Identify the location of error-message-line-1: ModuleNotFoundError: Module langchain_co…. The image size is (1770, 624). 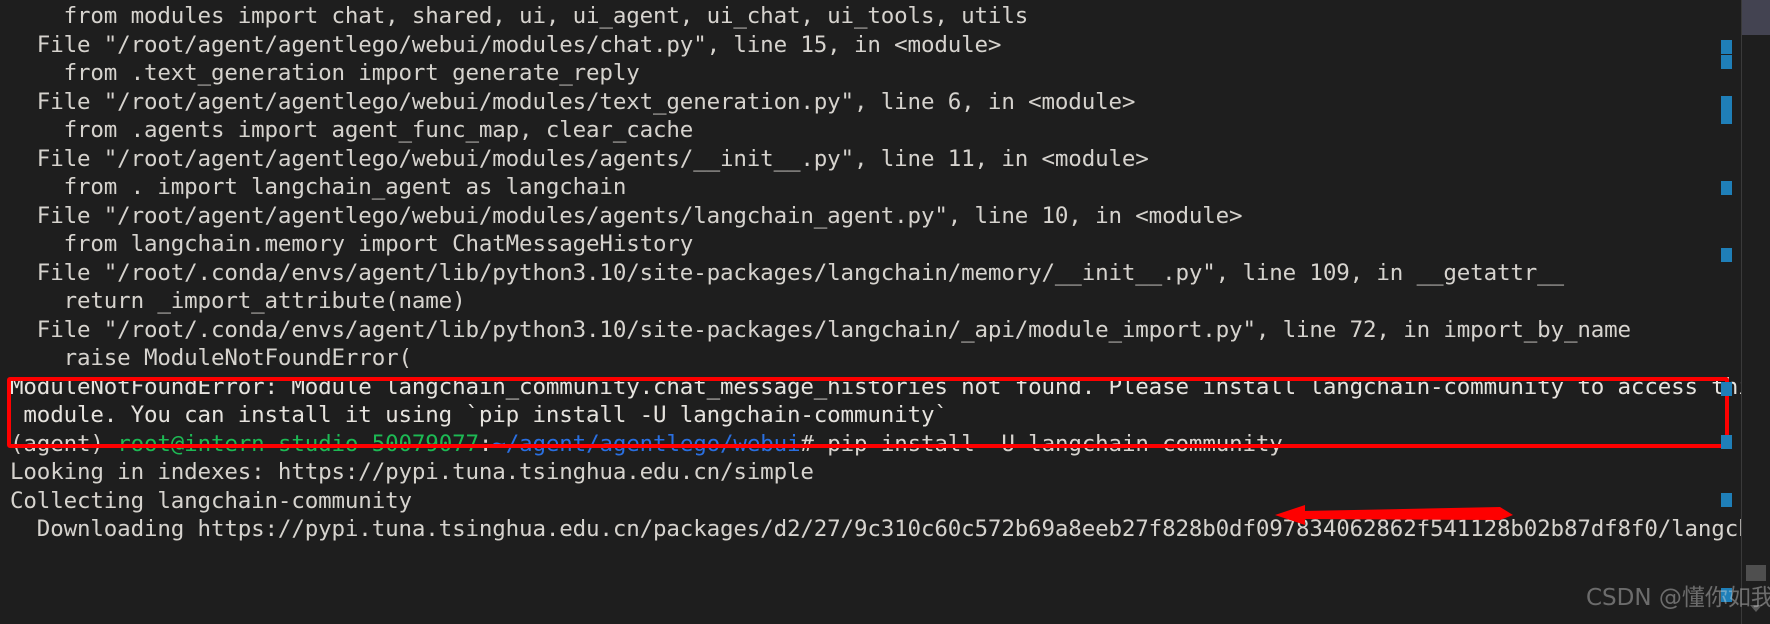
(887, 386).